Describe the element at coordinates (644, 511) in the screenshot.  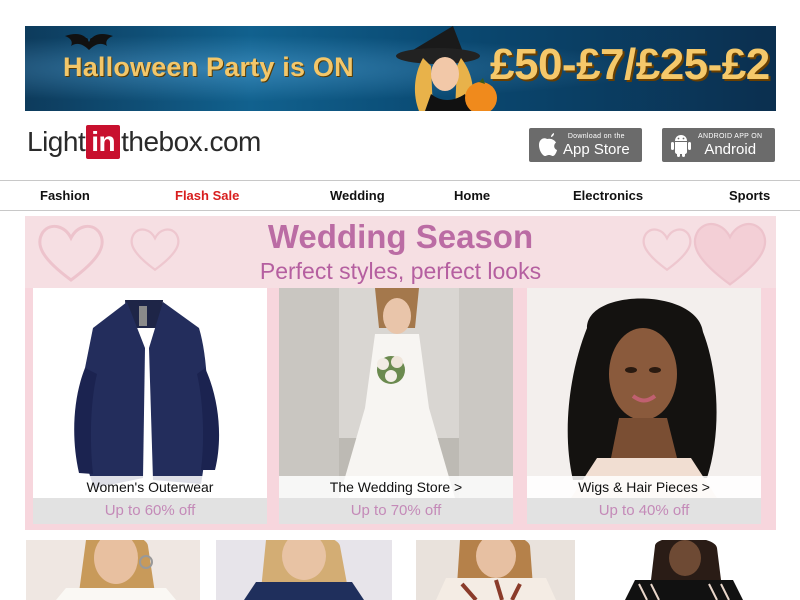
I see `card-offer: Up to 40% off` at that location.